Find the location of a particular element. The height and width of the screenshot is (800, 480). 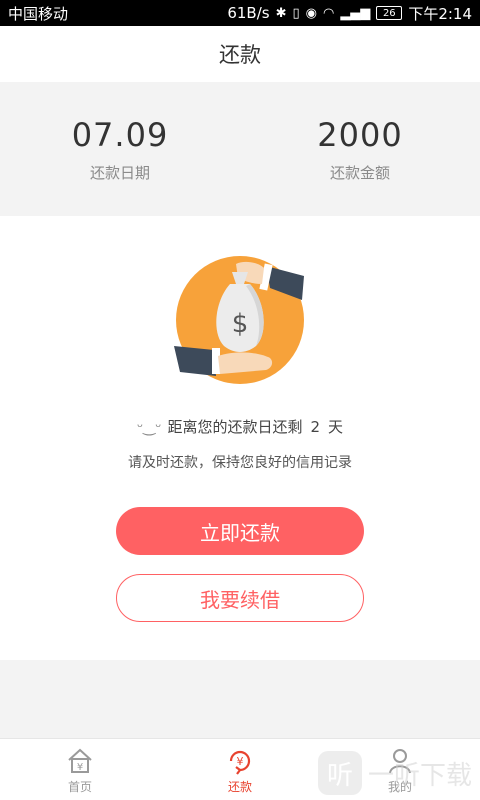

battery-level: 26 is located at coordinates (389, 13).